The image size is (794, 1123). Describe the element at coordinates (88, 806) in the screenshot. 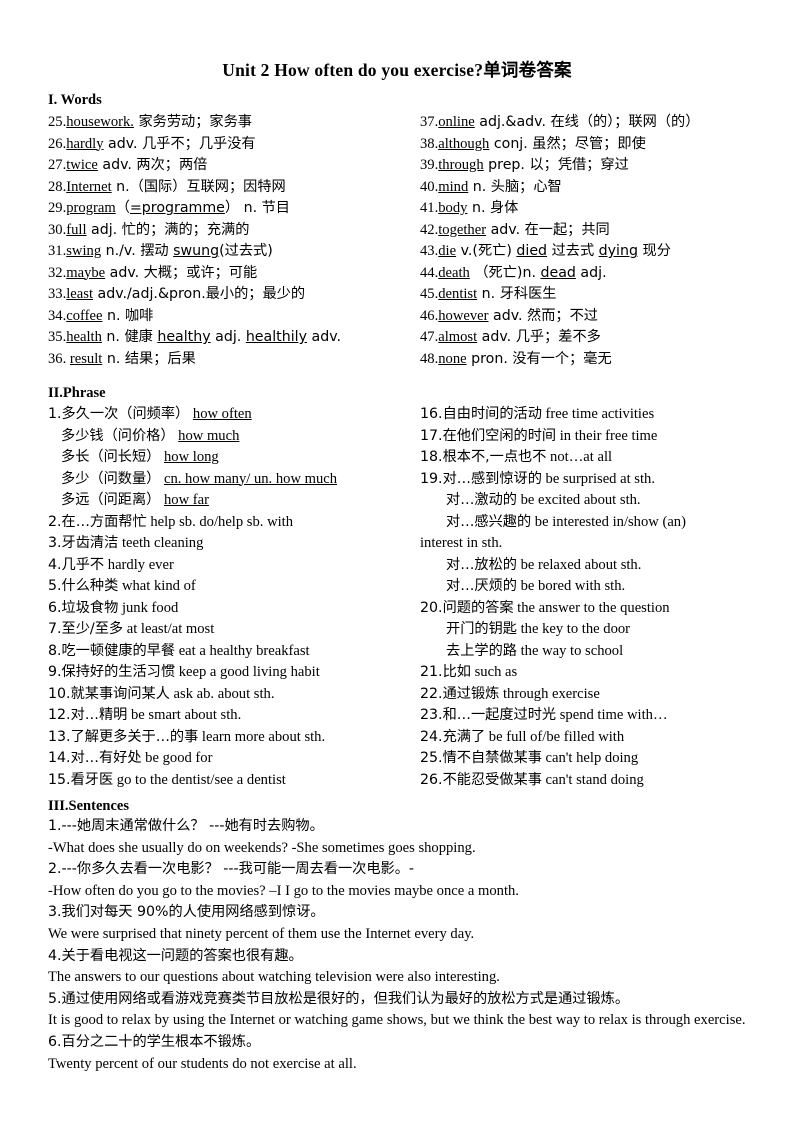

I see `sentences-heading: III.Sentences` at that location.